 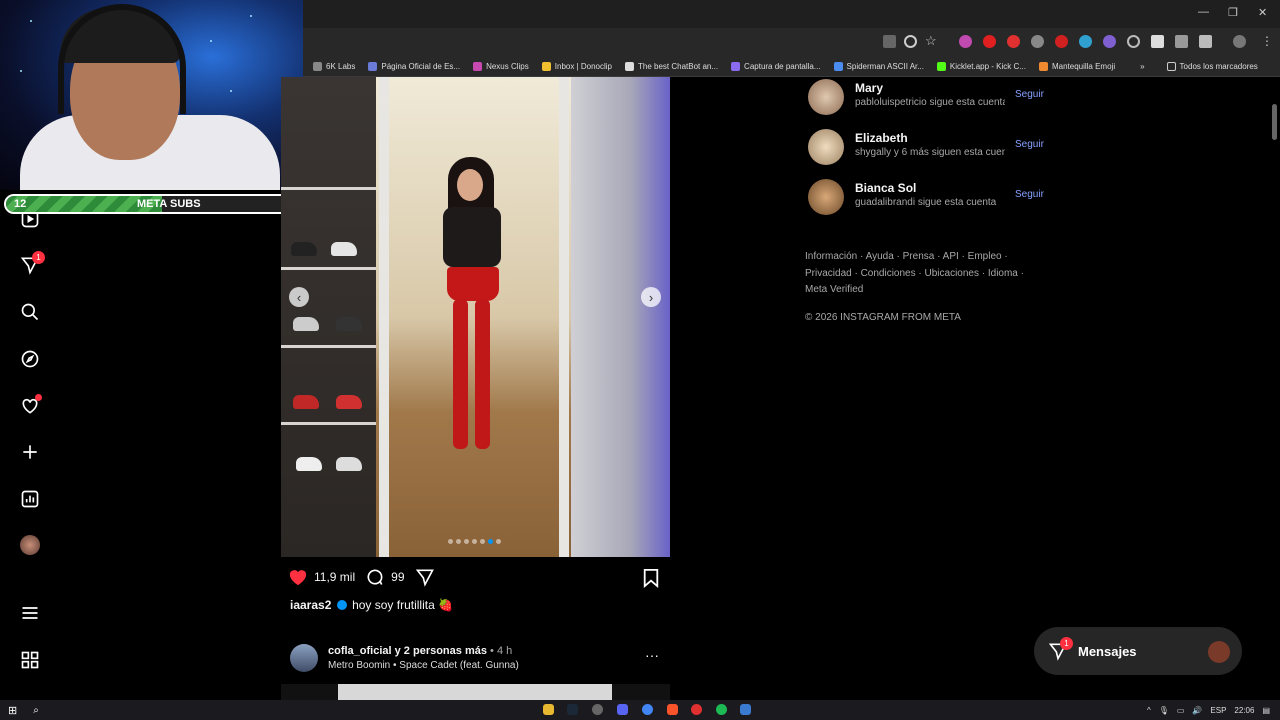 What do you see at coordinates (881, 138) in the screenshot?
I see `suggestion-name: Elizabeth` at bounding box center [881, 138].